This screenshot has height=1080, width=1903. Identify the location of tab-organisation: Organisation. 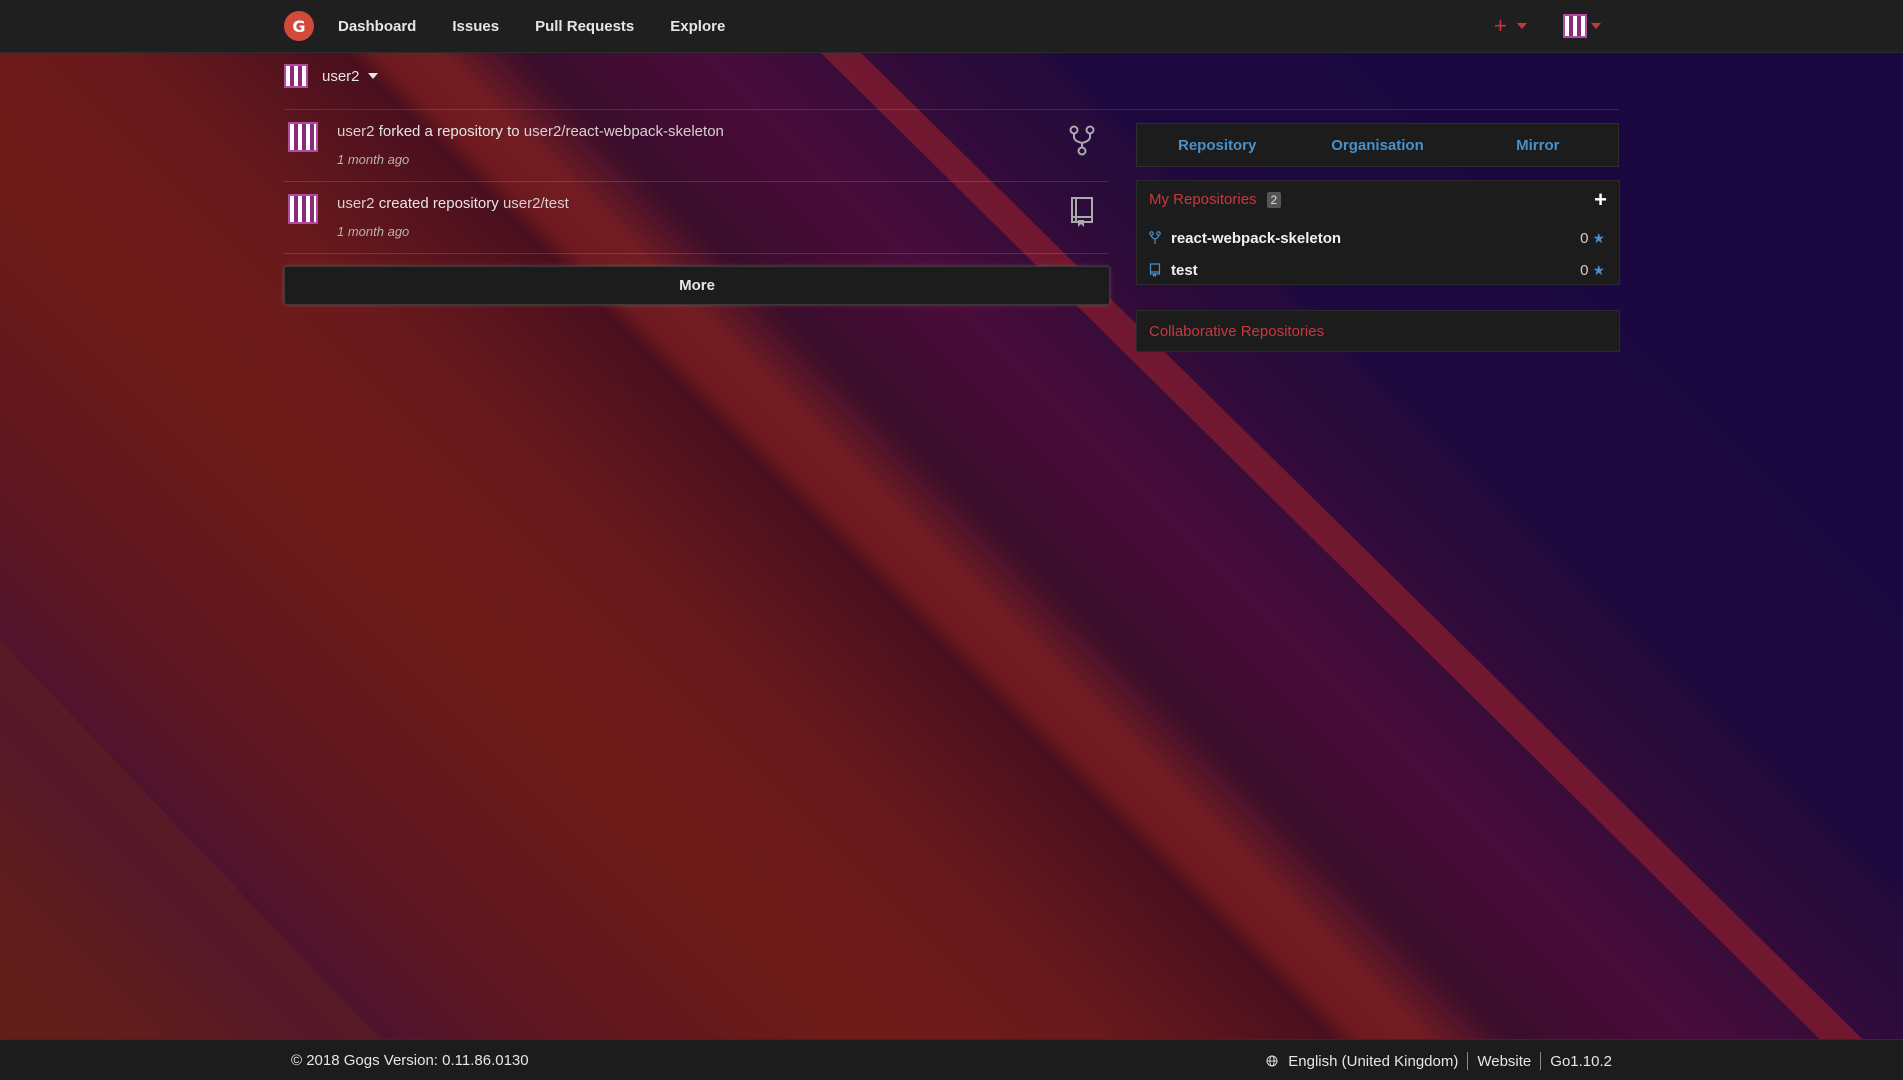
(1377, 145).